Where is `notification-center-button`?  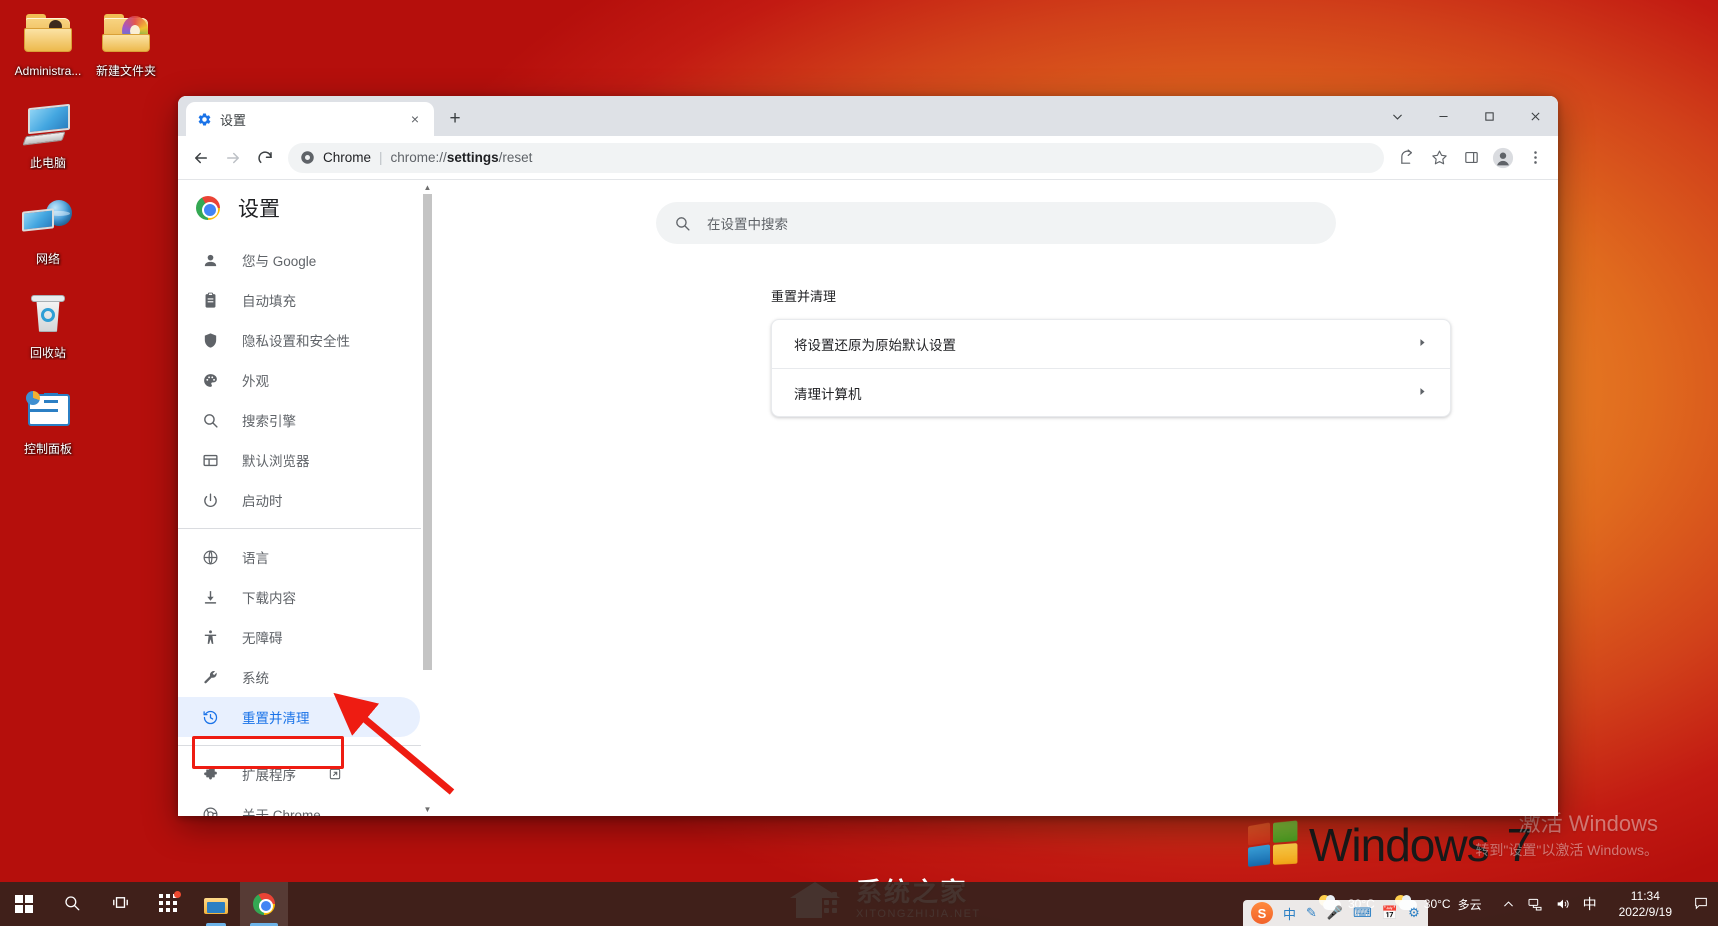 notification-center-button is located at coordinates (1701, 904).